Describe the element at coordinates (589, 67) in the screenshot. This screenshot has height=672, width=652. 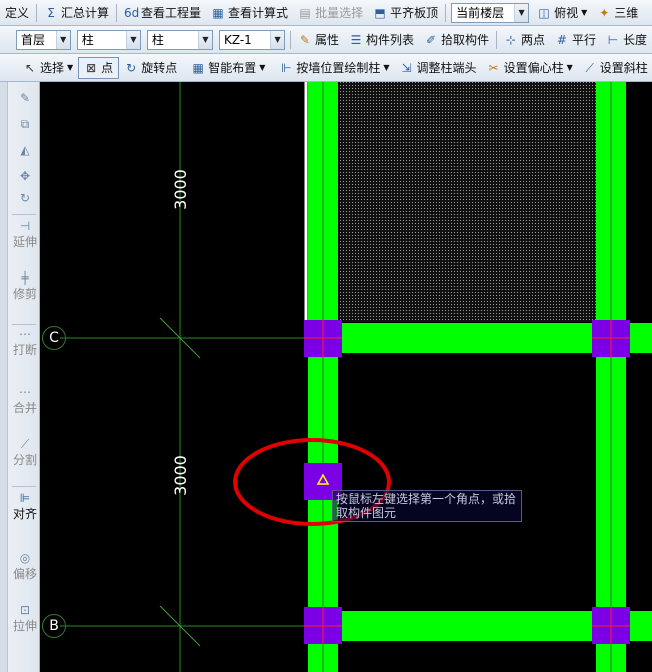
I see `slant-icon: ⟋` at that location.